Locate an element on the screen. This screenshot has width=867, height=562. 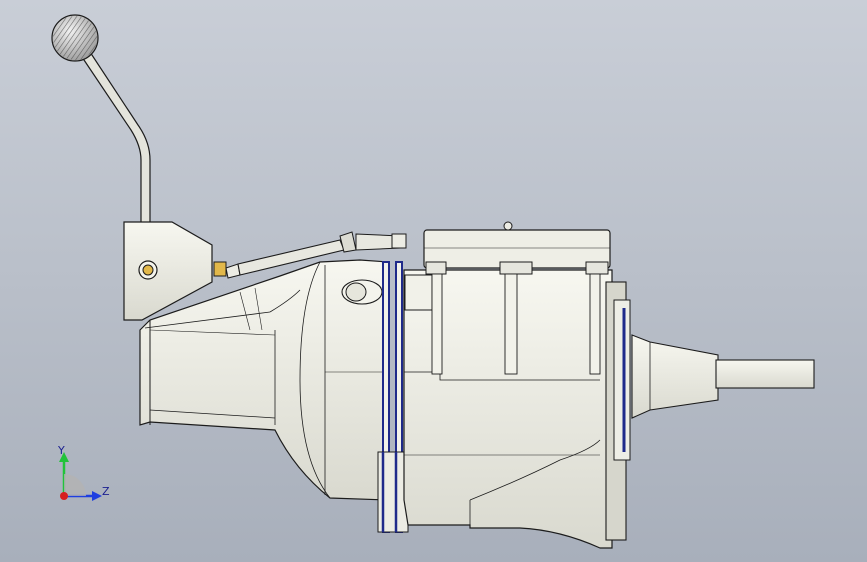
shift-lever is located at coordinates (116, 138).